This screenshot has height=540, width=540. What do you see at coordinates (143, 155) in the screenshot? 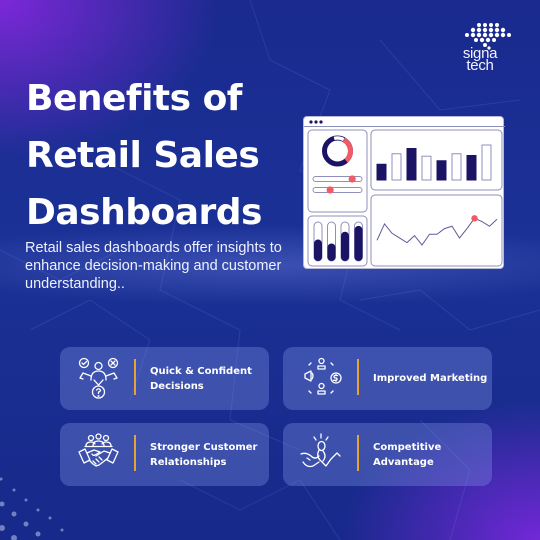
I see `title-line: Retail Sales` at bounding box center [143, 155].